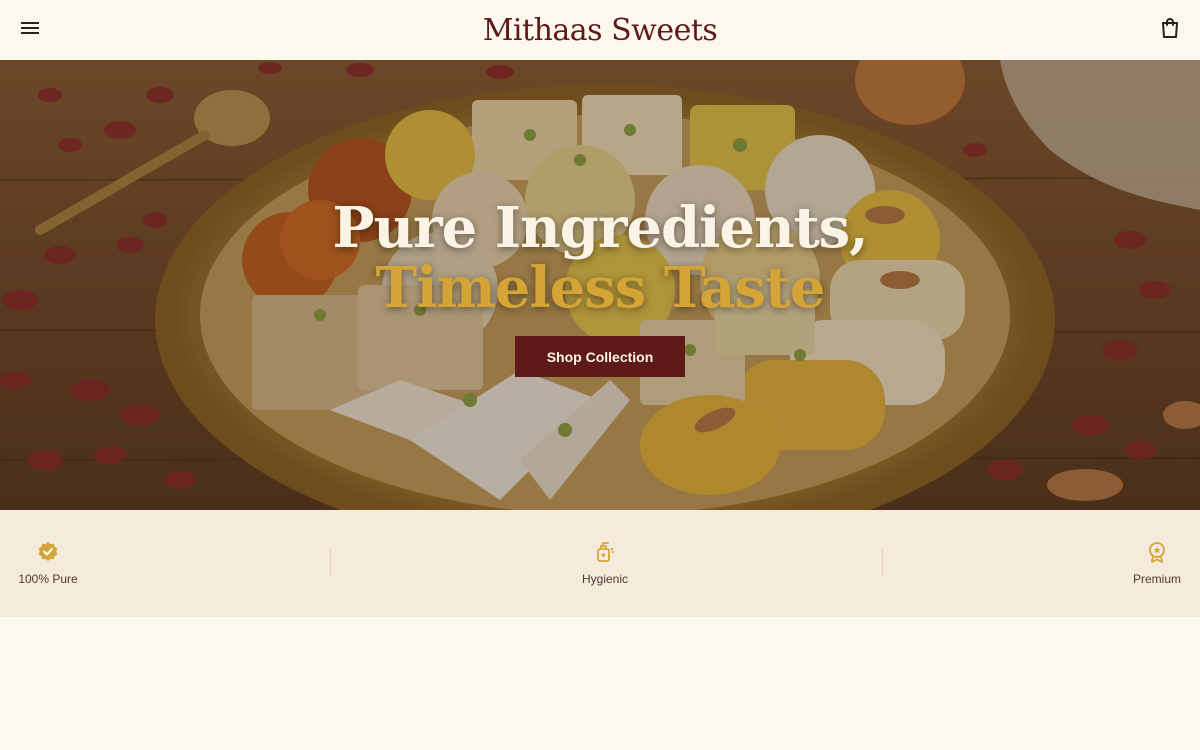 The image size is (1200, 750). What do you see at coordinates (1170, 28) in the screenshot?
I see `shopping-bag-icon` at bounding box center [1170, 28].